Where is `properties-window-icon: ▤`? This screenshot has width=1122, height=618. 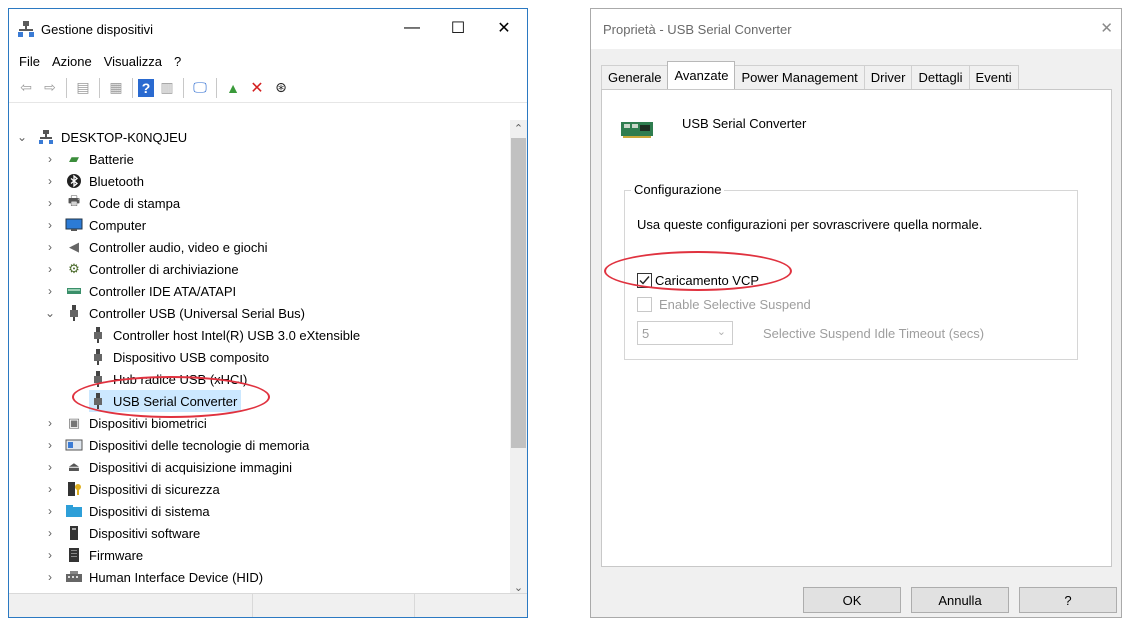
properties-window-icon: ▤ is located at coordinates (83, 88).